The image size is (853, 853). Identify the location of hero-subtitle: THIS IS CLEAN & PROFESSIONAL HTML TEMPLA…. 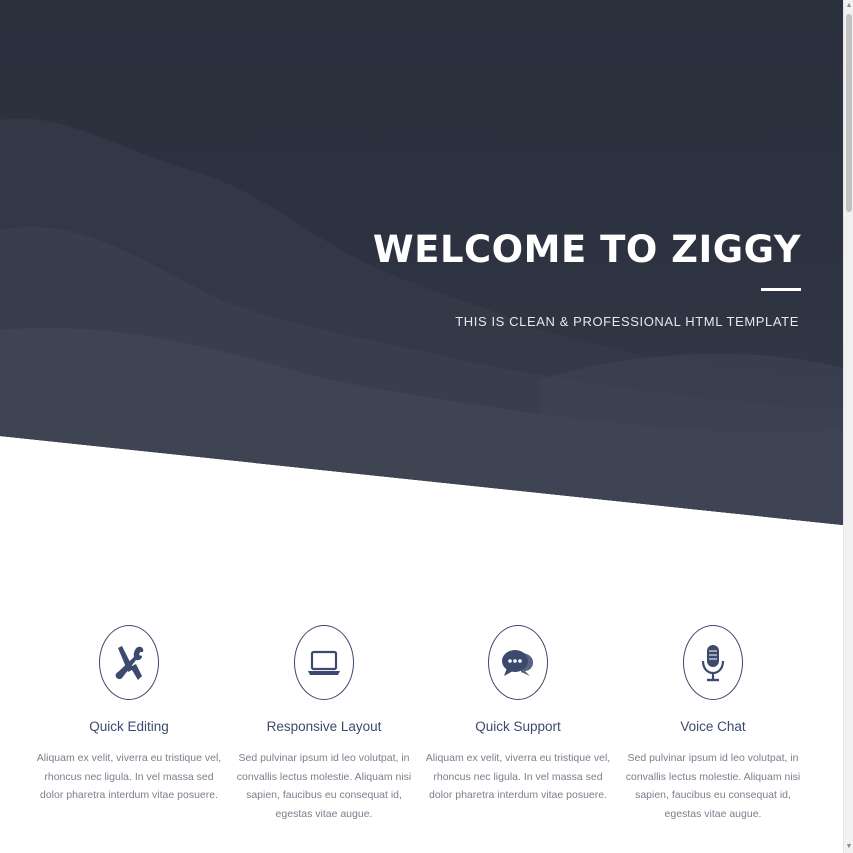
(627, 321).